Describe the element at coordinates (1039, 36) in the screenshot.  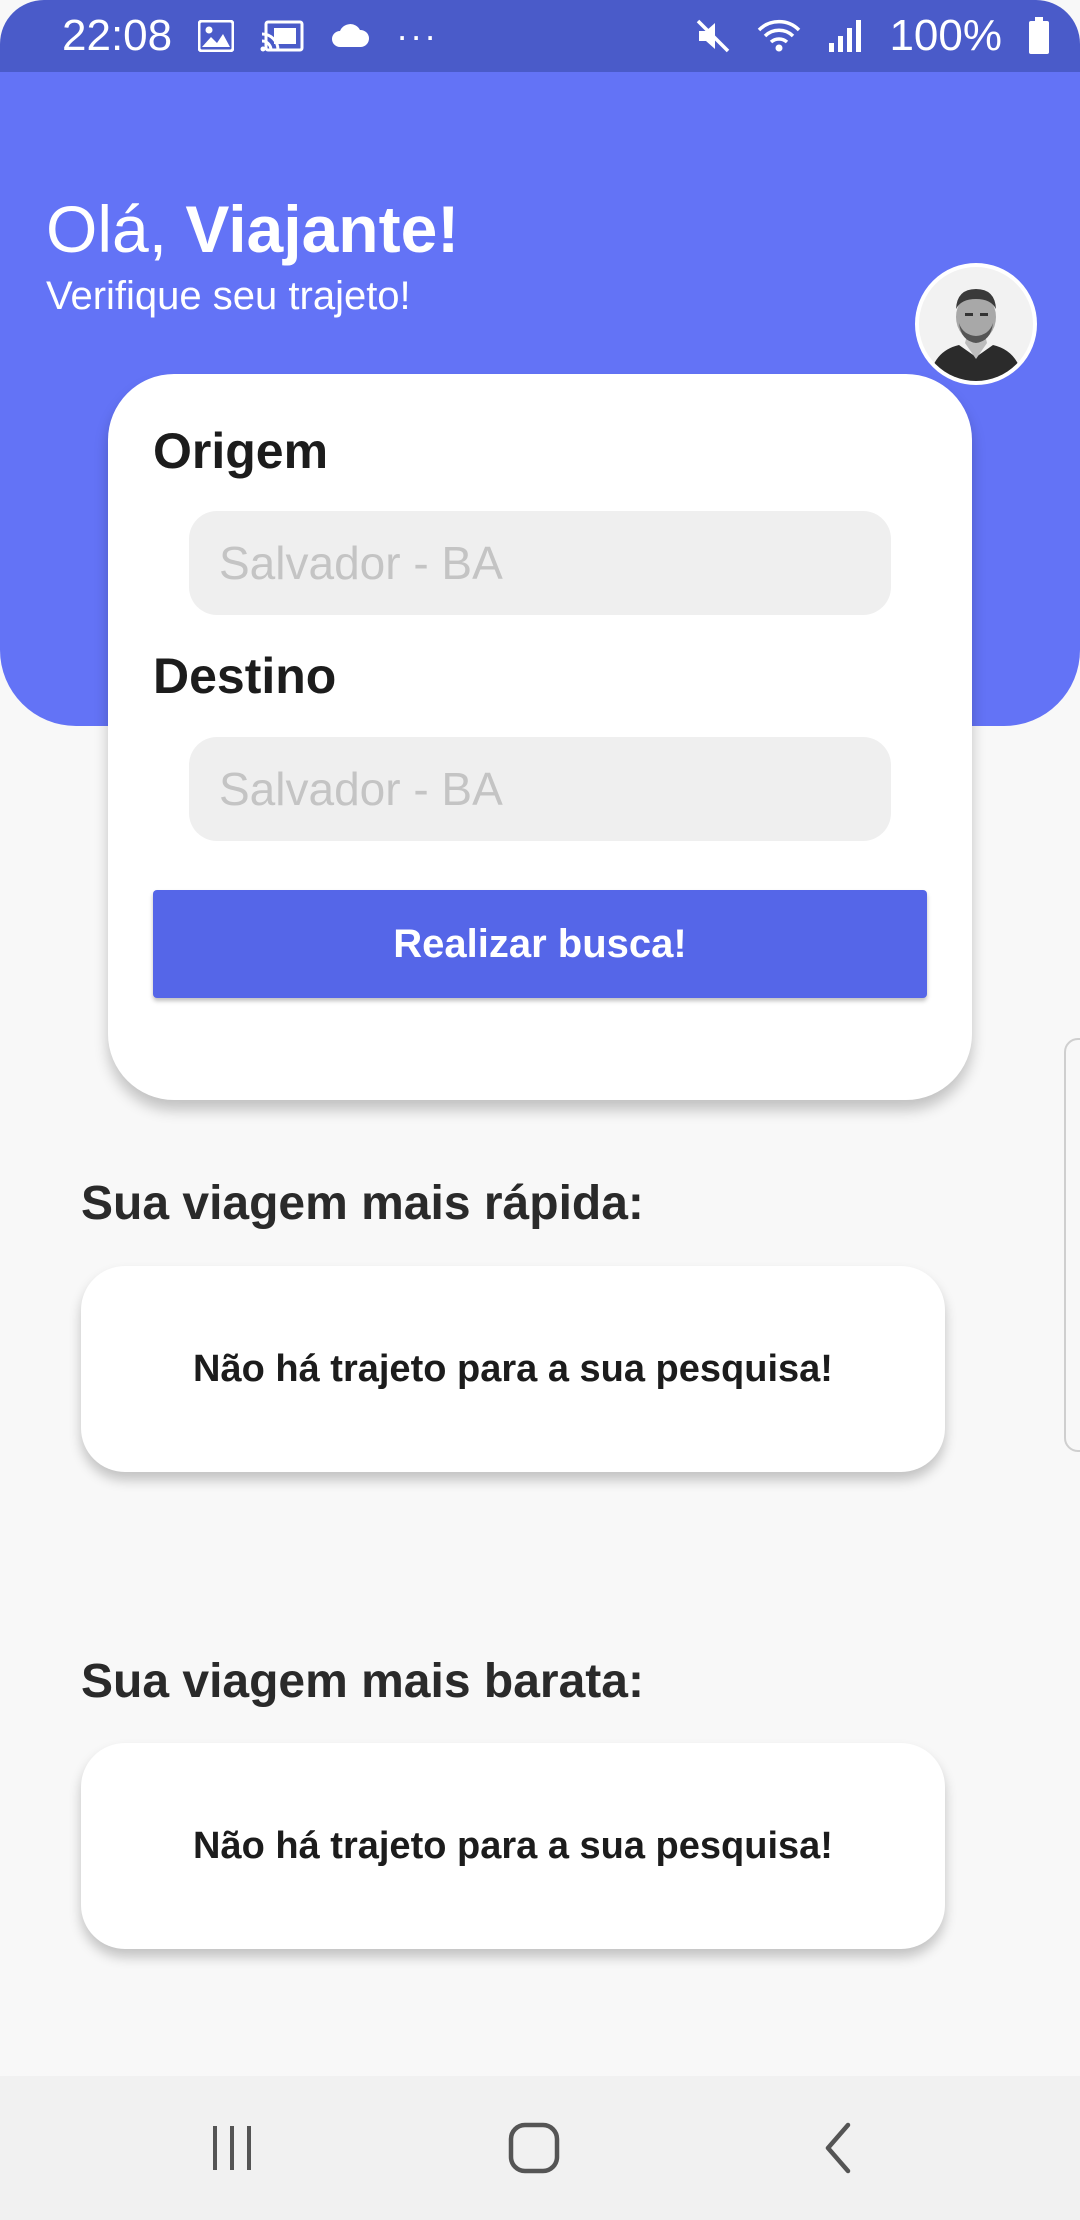
I see `battery-icon` at that location.